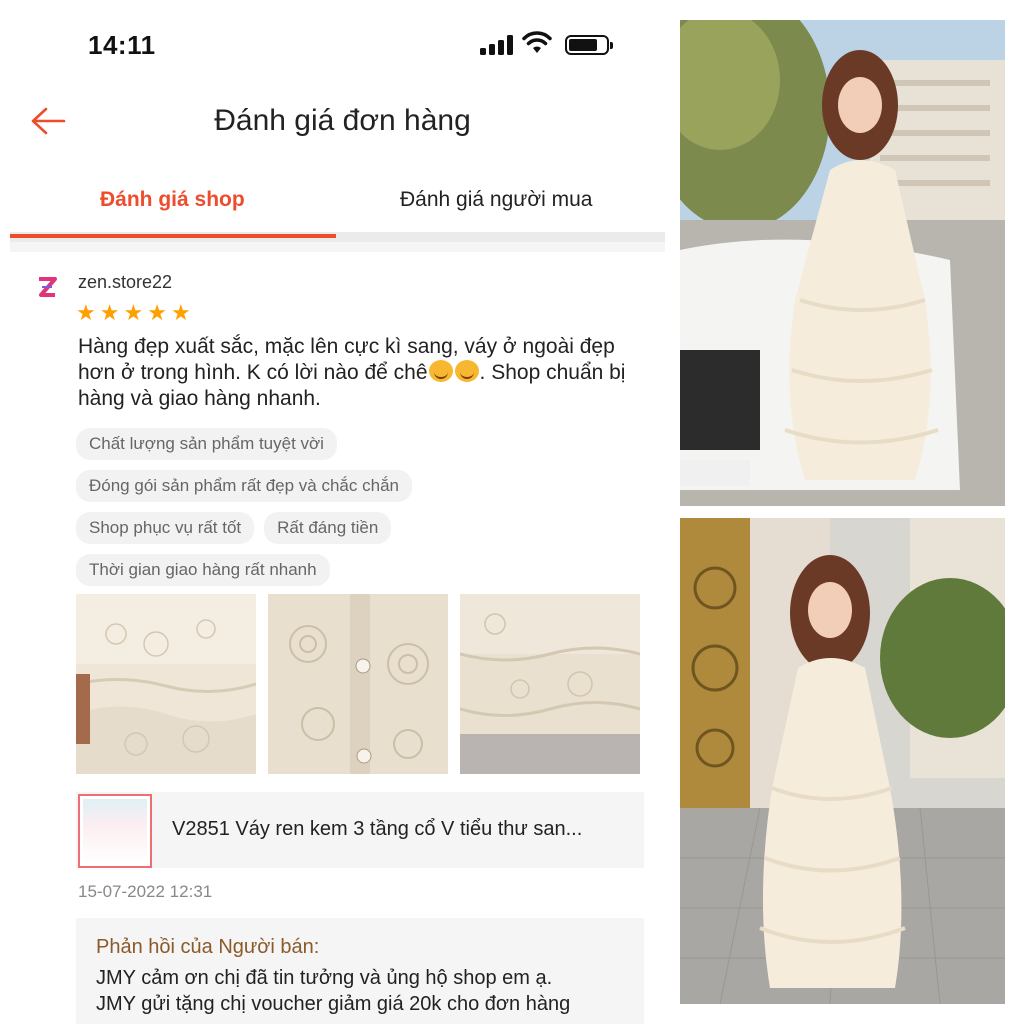  What do you see at coordinates (496, 200) in the screenshot?
I see `tab-buyer-reviews: Đánh giá người mua` at bounding box center [496, 200].